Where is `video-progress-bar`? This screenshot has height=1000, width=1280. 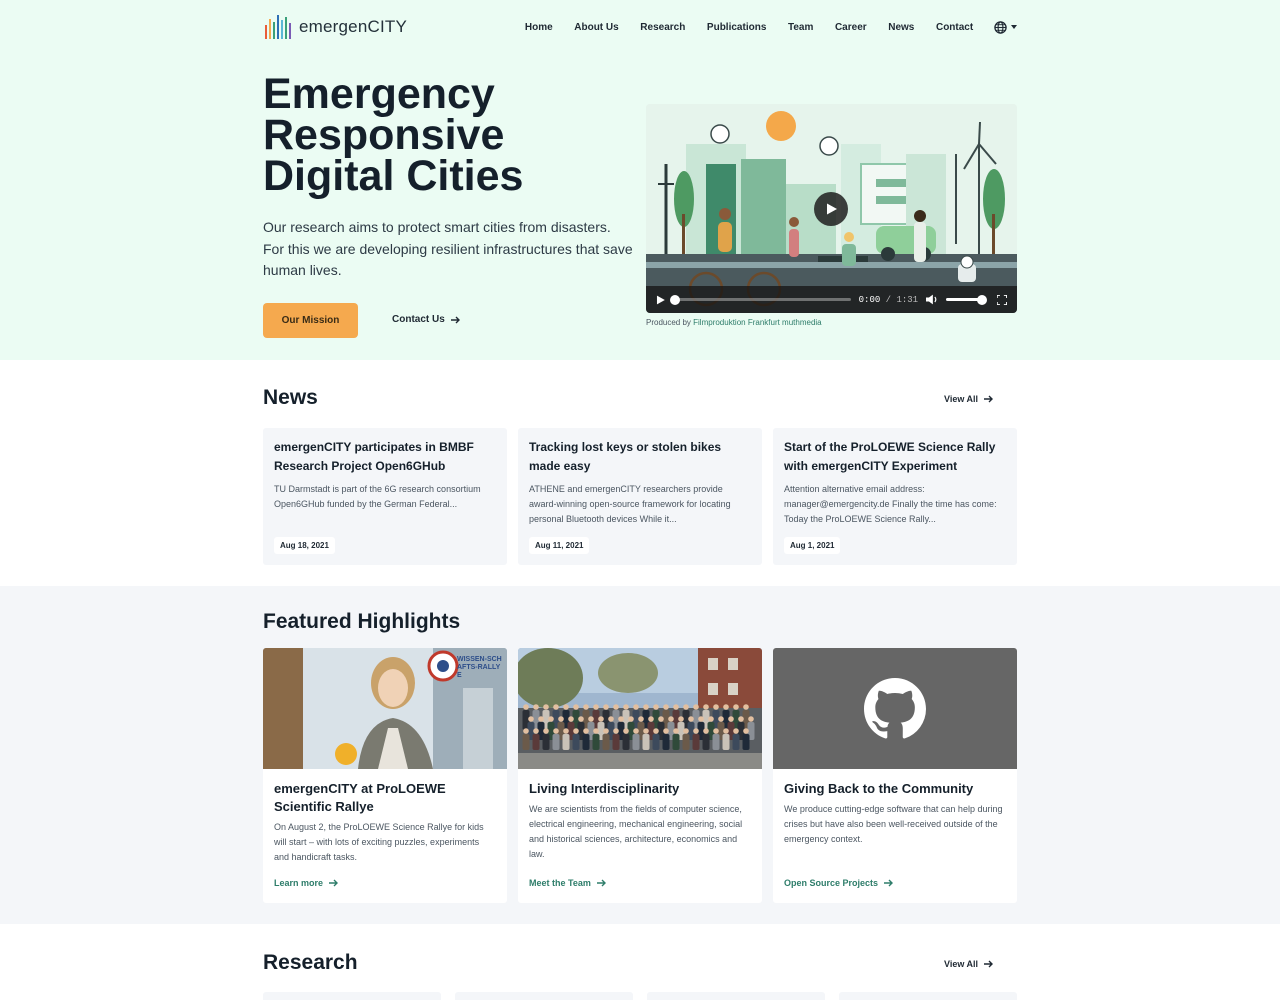
video-progress-bar is located at coordinates (760, 299).